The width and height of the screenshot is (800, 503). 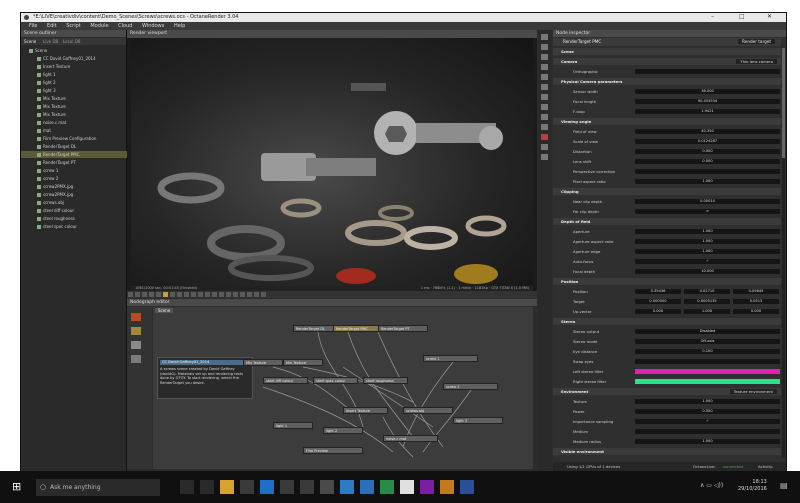 I want to click on pick-object-icon, so click(x=207, y=294).